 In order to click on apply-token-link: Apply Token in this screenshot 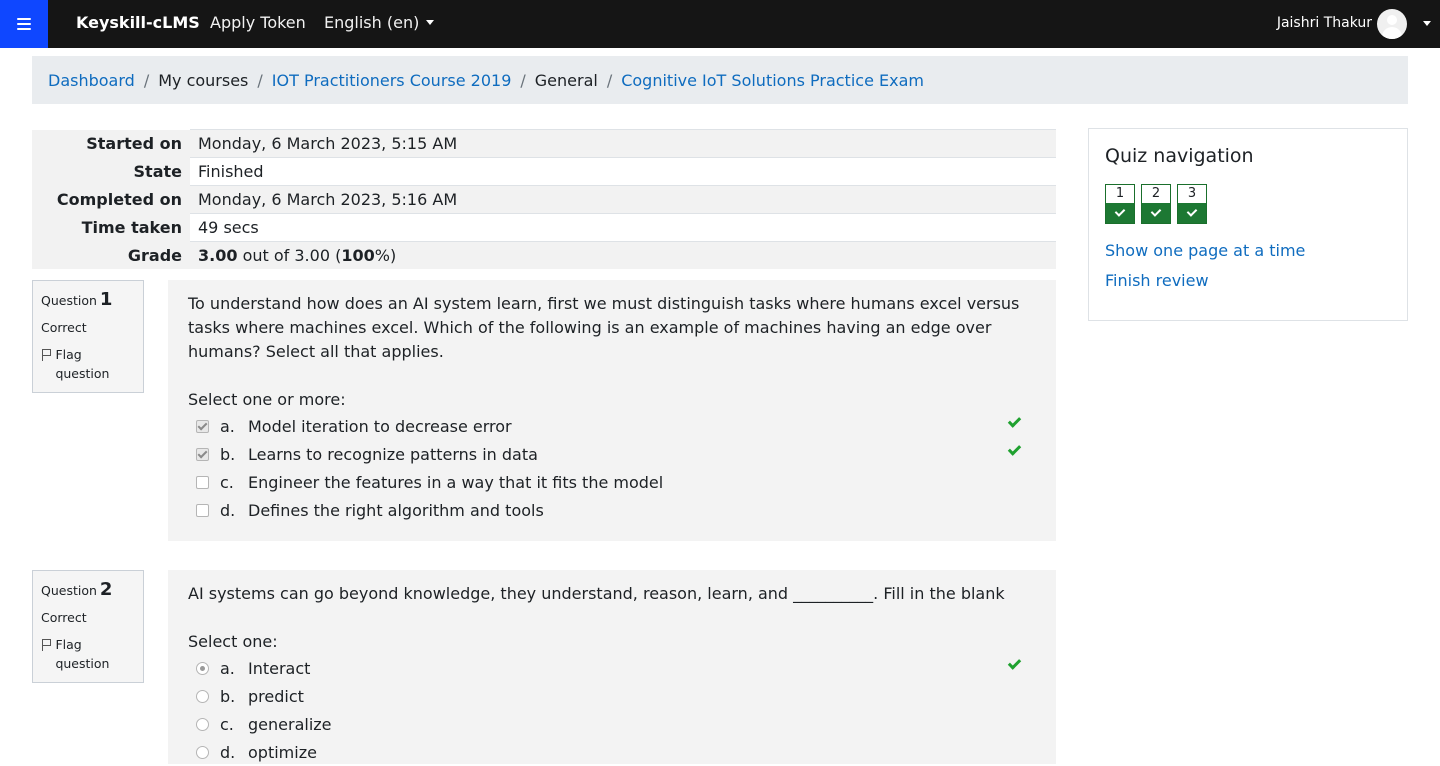, I will do `click(258, 22)`.